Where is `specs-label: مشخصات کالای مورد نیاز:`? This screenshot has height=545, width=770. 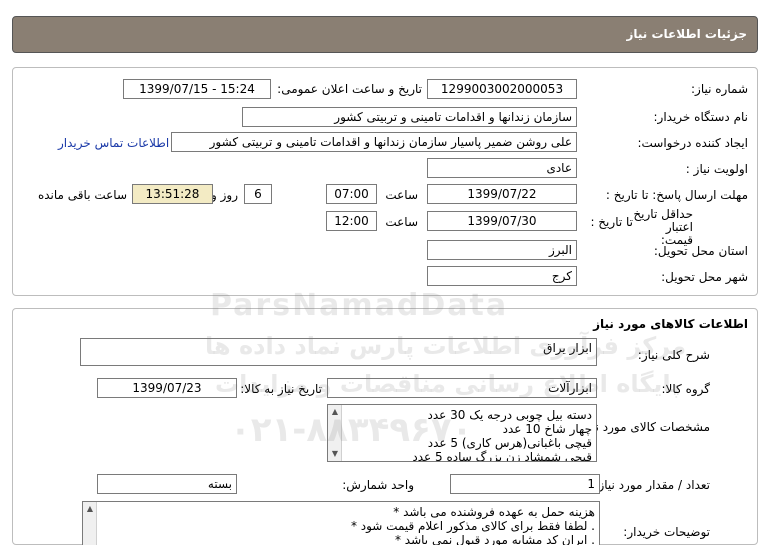 specs-label: مشخصات کالای مورد نیاز: is located at coordinates (644, 427).